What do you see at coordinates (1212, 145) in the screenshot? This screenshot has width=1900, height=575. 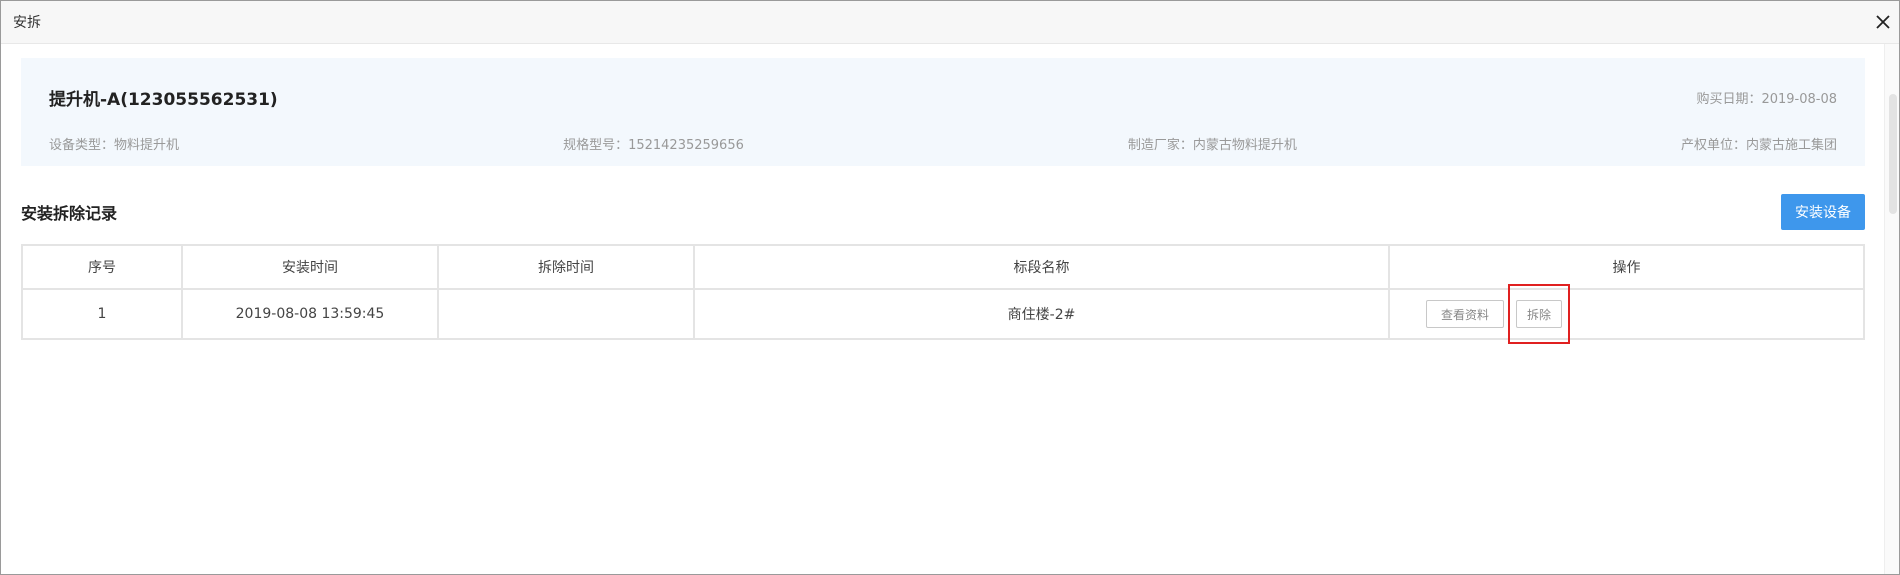 I see `device-manufacturer: 制造厂家：内蒙古物料提升机` at bounding box center [1212, 145].